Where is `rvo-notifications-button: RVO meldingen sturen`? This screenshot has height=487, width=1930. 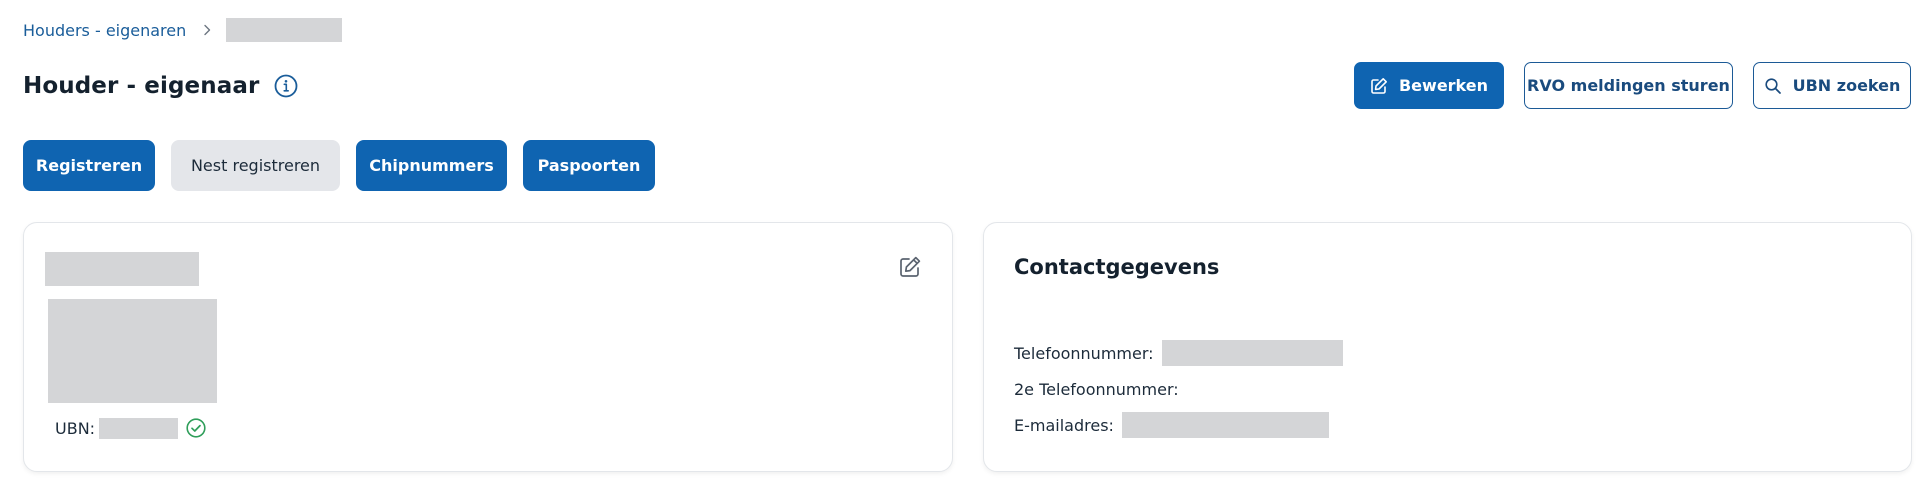 rvo-notifications-button: RVO meldingen sturen is located at coordinates (1628, 85).